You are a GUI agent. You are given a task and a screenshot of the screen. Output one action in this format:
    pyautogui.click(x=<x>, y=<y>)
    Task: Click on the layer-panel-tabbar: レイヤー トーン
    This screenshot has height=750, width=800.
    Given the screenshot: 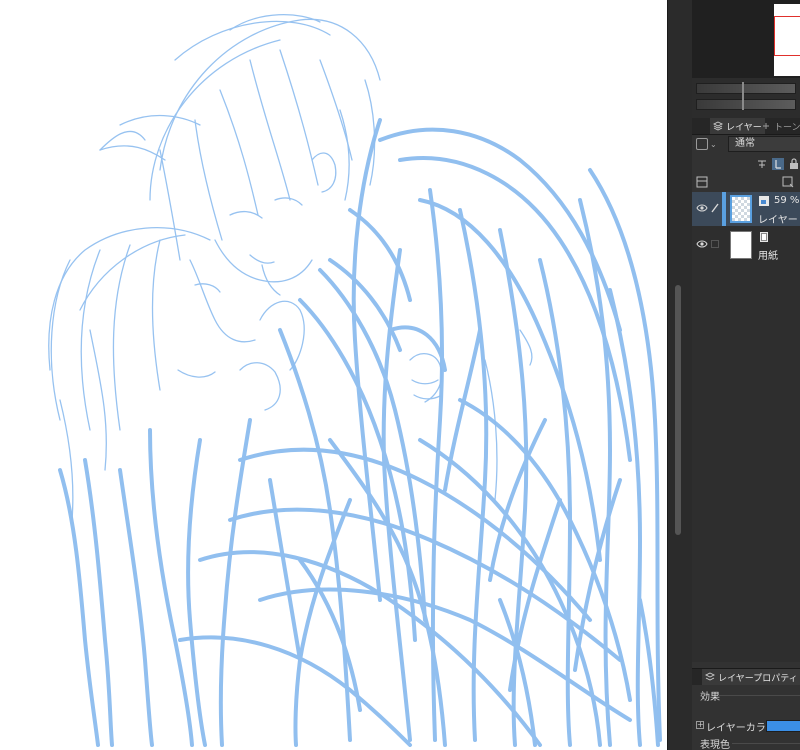 What is the action you would take?
    pyautogui.click(x=746, y=126)
    